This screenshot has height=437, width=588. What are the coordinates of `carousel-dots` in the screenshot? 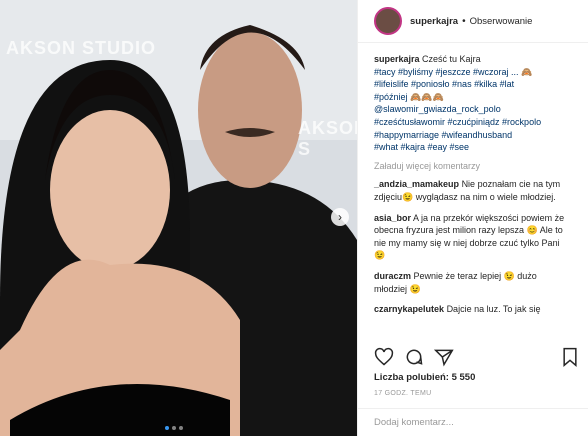 It's located at (174, 428).